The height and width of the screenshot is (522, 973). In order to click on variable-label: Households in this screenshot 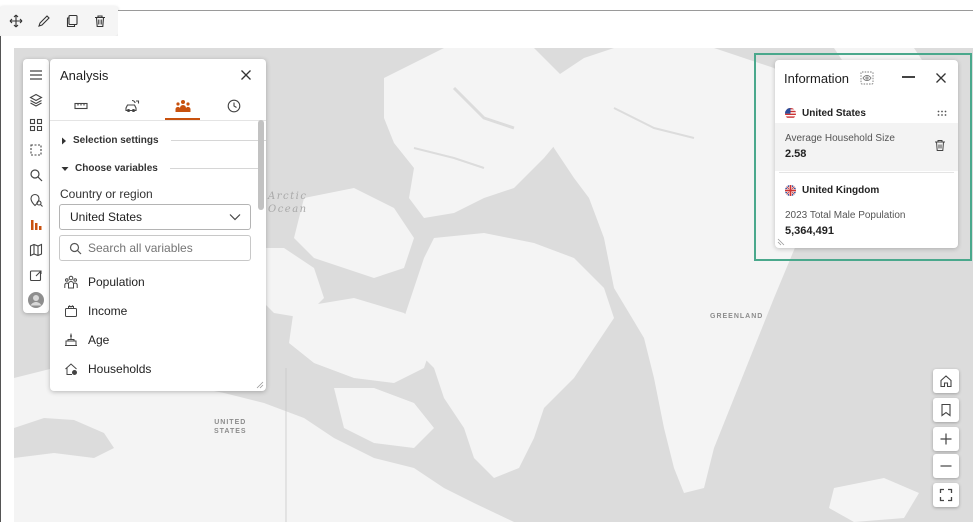, I will do `click(120, 369)`.